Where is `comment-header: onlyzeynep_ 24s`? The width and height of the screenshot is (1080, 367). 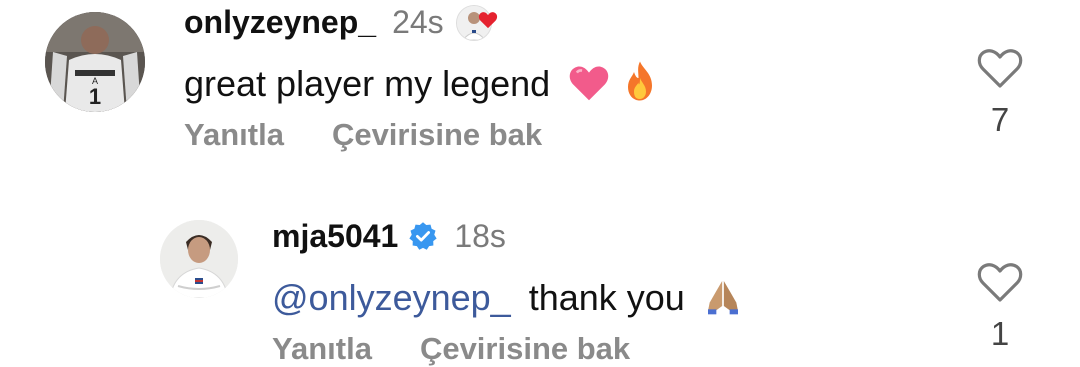 comment-header: onlyzeynep_ 24s is located at coordinates (340, 22).